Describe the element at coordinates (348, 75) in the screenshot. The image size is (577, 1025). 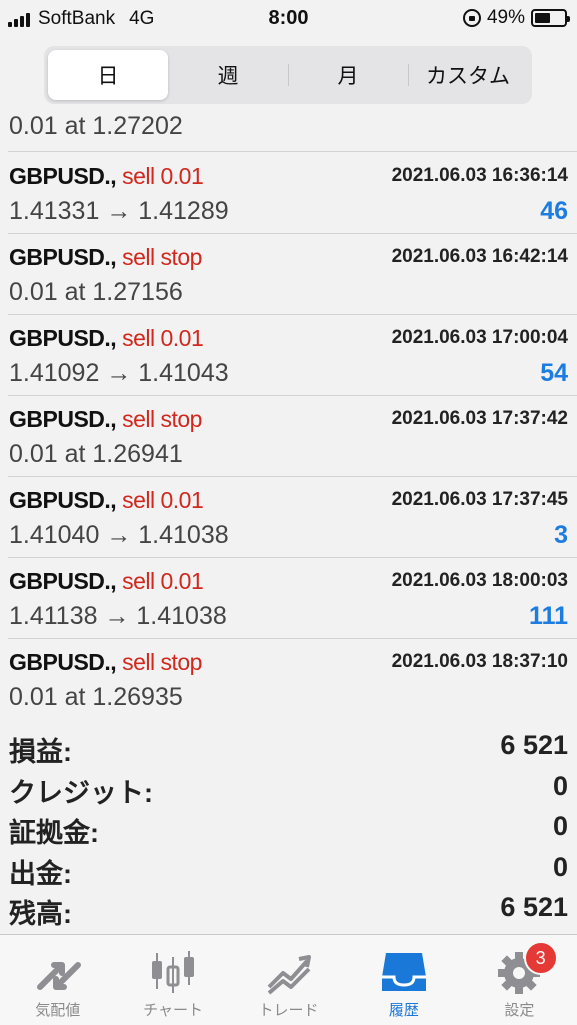
I see `tab-month: 月` at that location.